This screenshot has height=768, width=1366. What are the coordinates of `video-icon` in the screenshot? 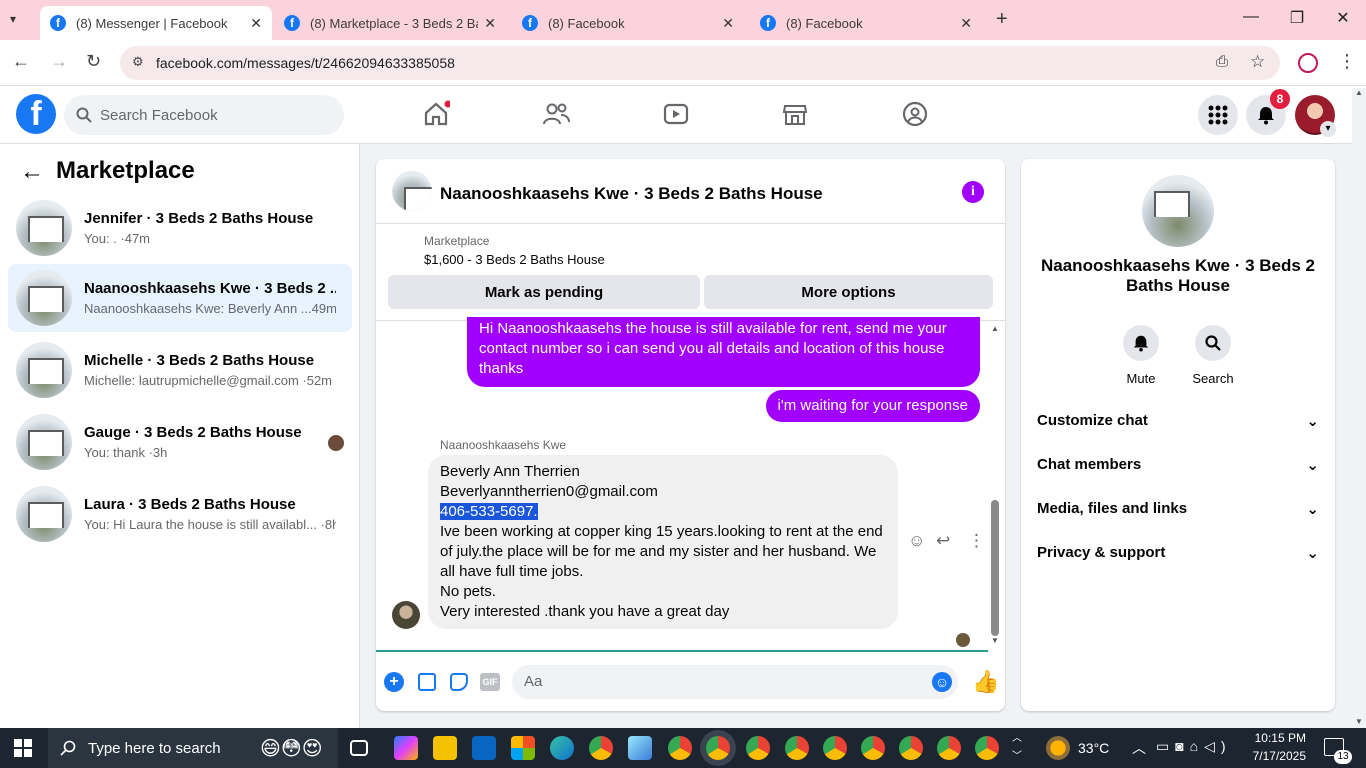 It's located at (676, 114).